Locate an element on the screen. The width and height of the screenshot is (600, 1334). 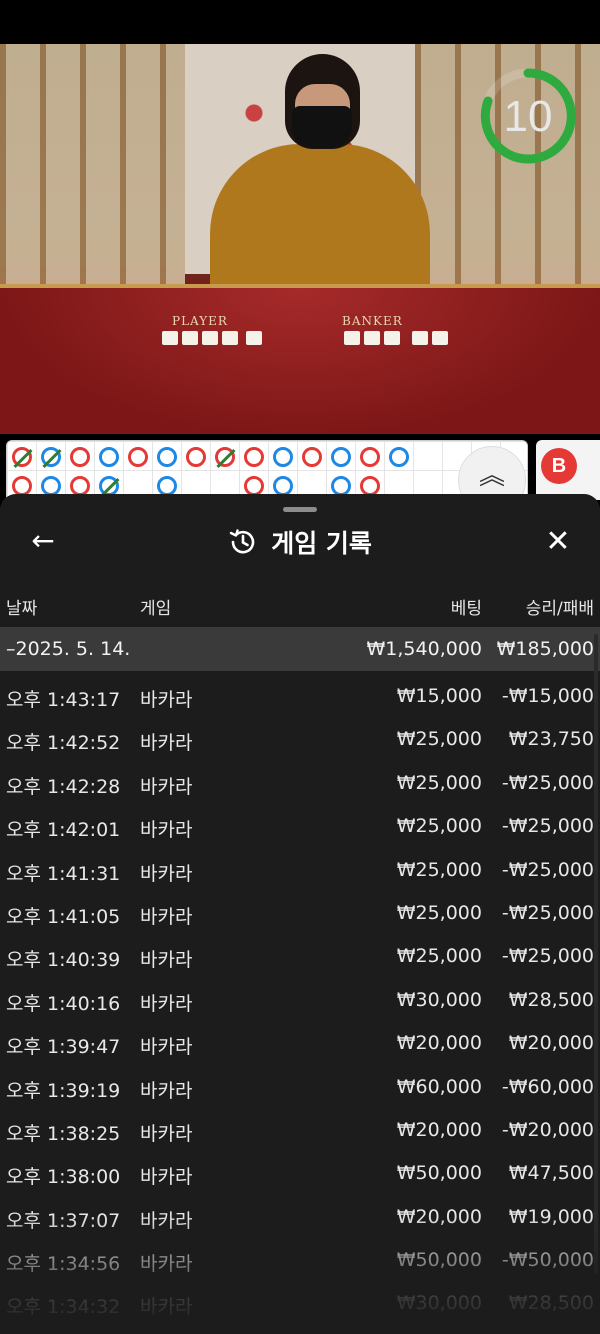
row-bet: ₩50,000 is located at coordinates (439, 1173).